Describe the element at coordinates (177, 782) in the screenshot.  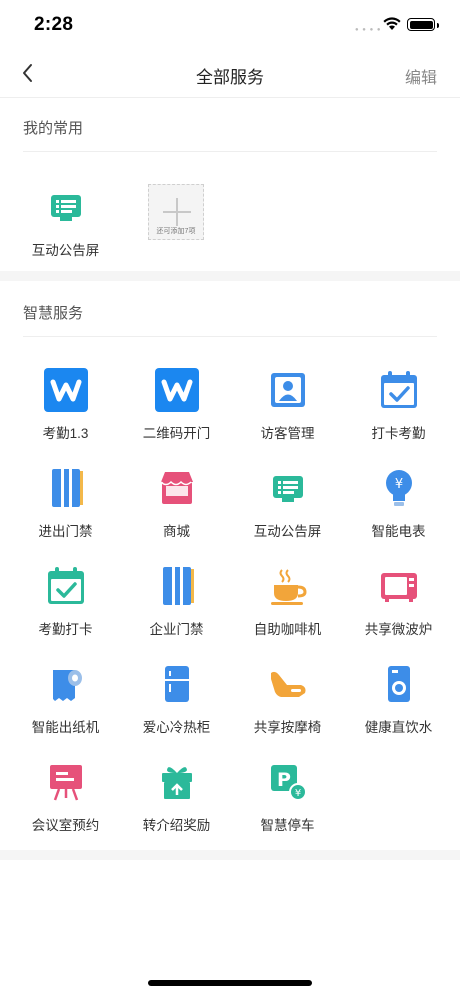
I see `gift-icon` at that location.